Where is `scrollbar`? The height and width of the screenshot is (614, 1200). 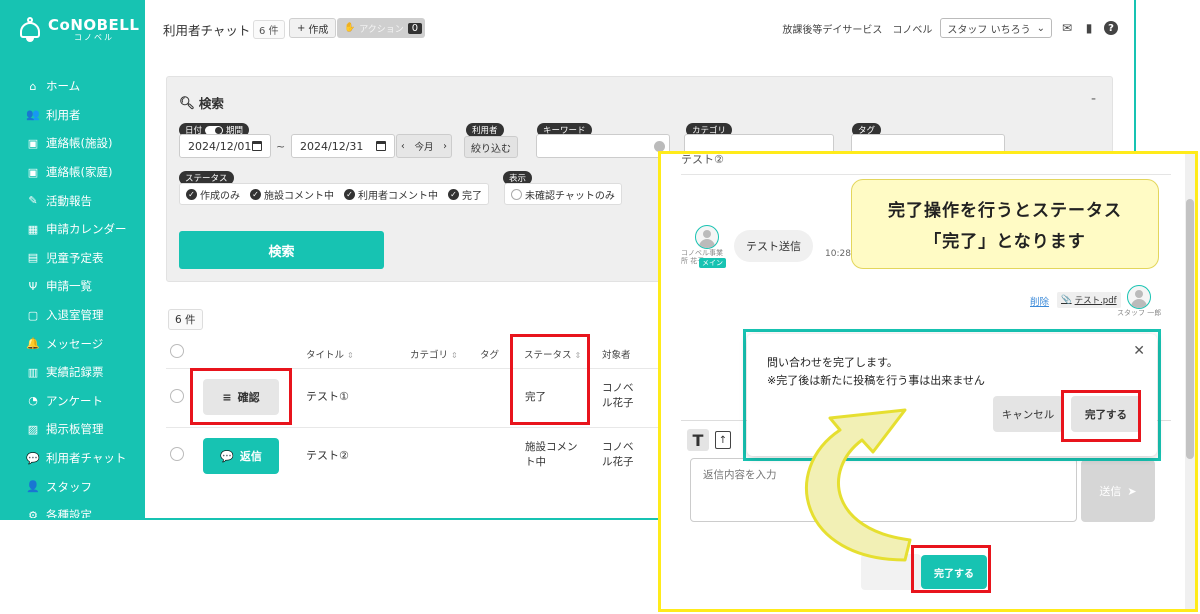
scrollbar is located at coordinates (1190, 381).